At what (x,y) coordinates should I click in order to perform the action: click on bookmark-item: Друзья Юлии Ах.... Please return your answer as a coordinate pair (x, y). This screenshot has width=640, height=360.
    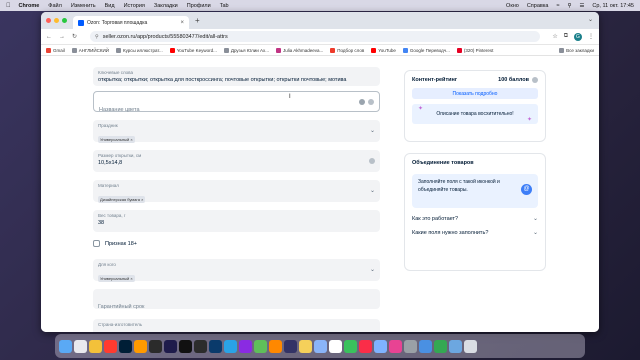
    Looking at the image, I should click on (246, 50).